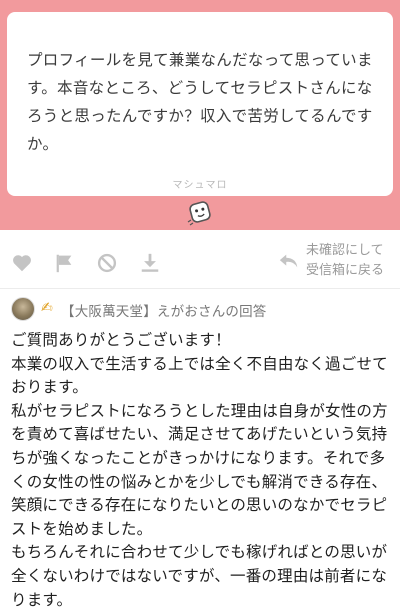 The width and height of the screenshot is (400, 616). What do you see at coordinates (288, 261) in the screenshot?
I see `reply-arrow-icon` at bounding box center [288, 261].